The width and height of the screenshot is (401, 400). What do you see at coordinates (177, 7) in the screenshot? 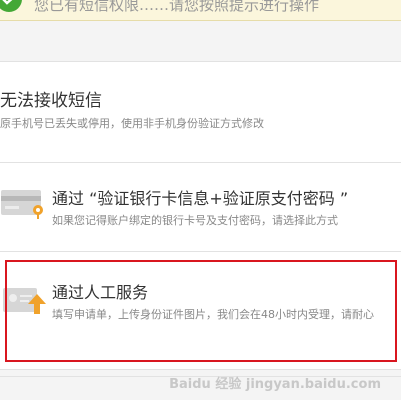
I see `banner-message: 您已有短信权限……请您按照提示进行操作` at bounding box center [177, 7].